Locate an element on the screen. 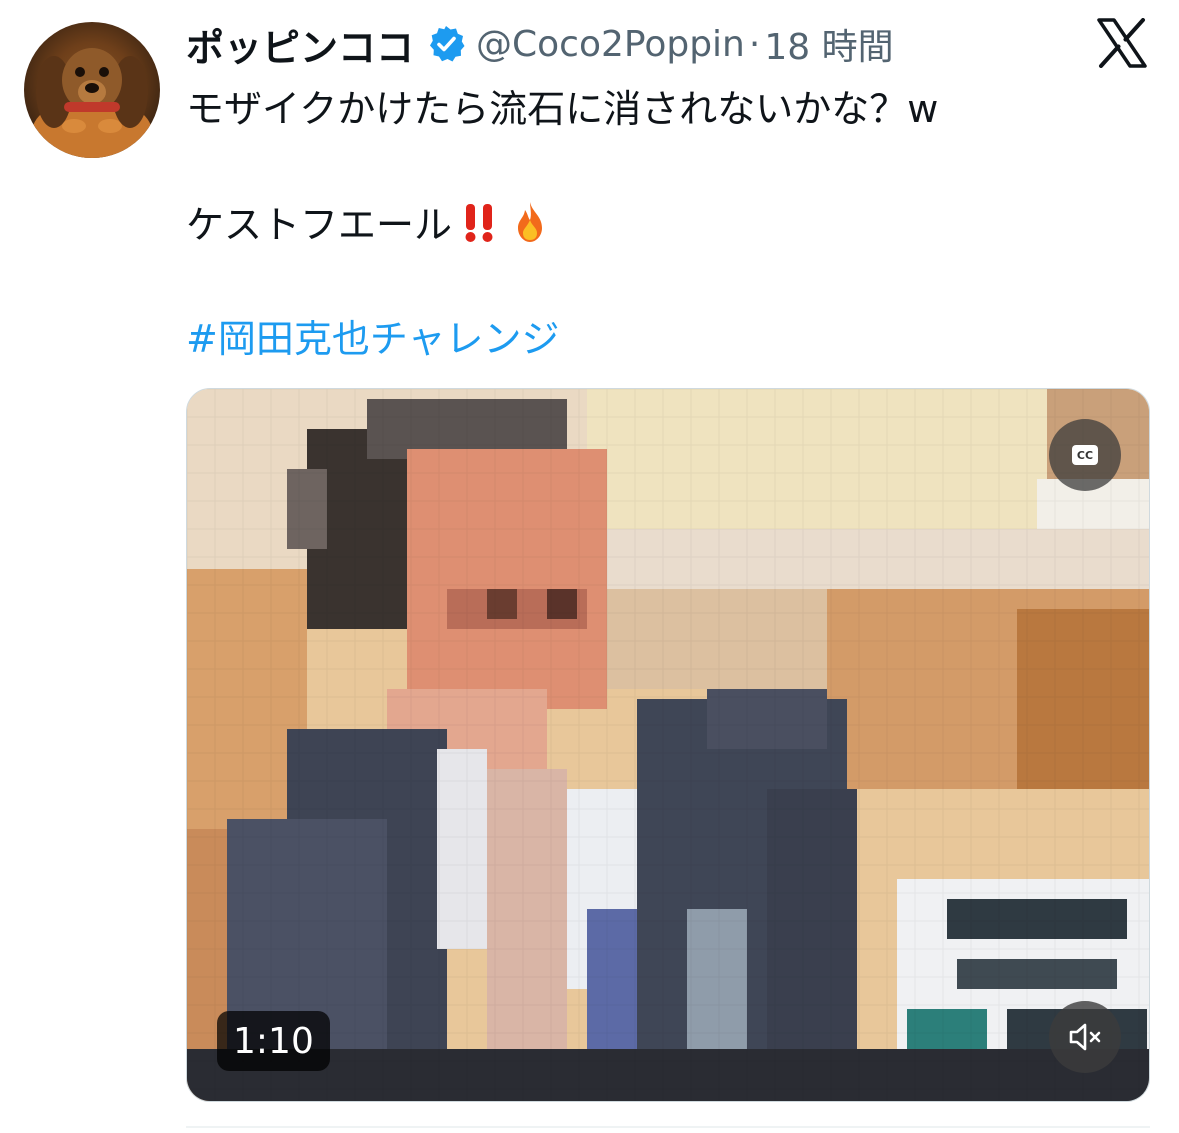  dog-avatar-icon is located at coordinates (92, 103).